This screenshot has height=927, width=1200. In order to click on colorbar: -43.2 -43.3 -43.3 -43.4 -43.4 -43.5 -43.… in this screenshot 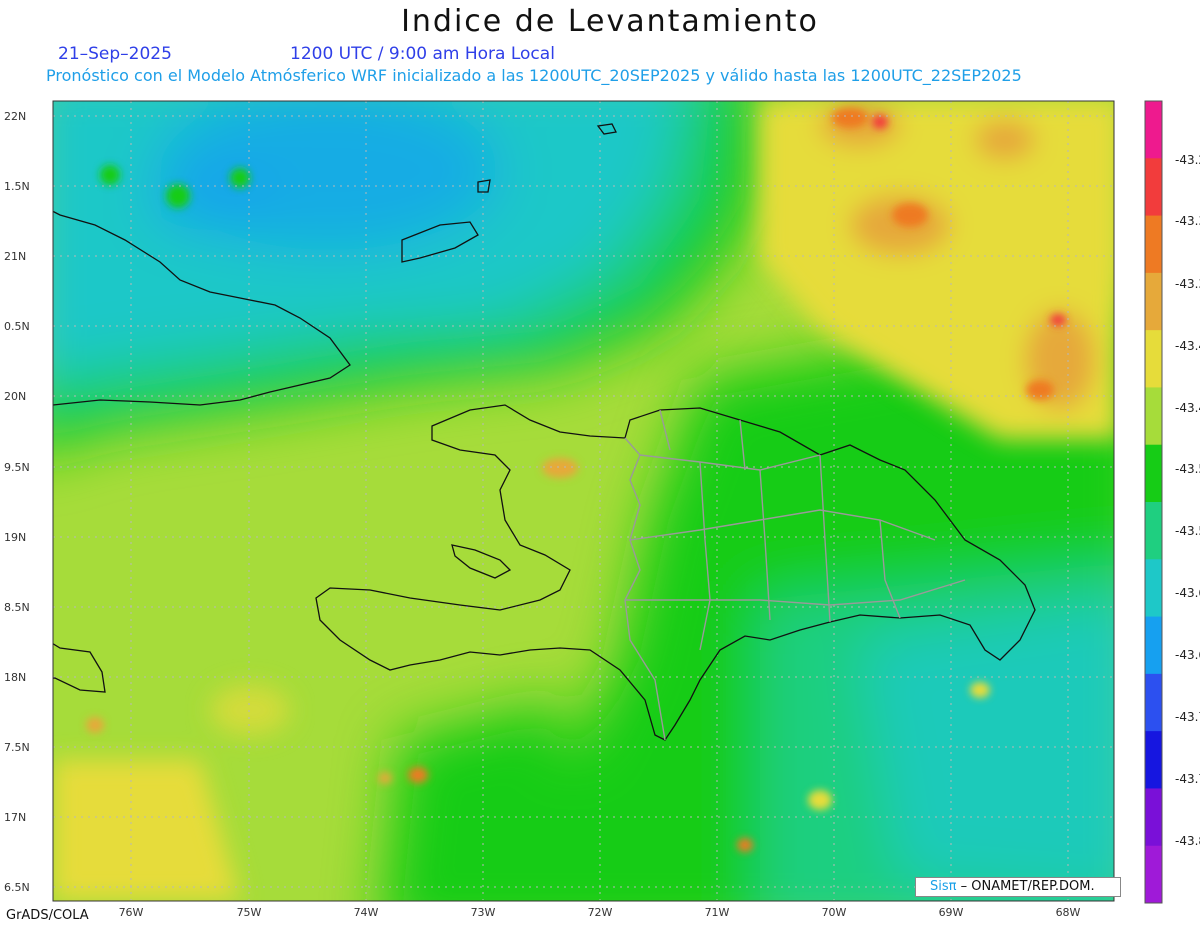, I will do `click(1172, 502)`.